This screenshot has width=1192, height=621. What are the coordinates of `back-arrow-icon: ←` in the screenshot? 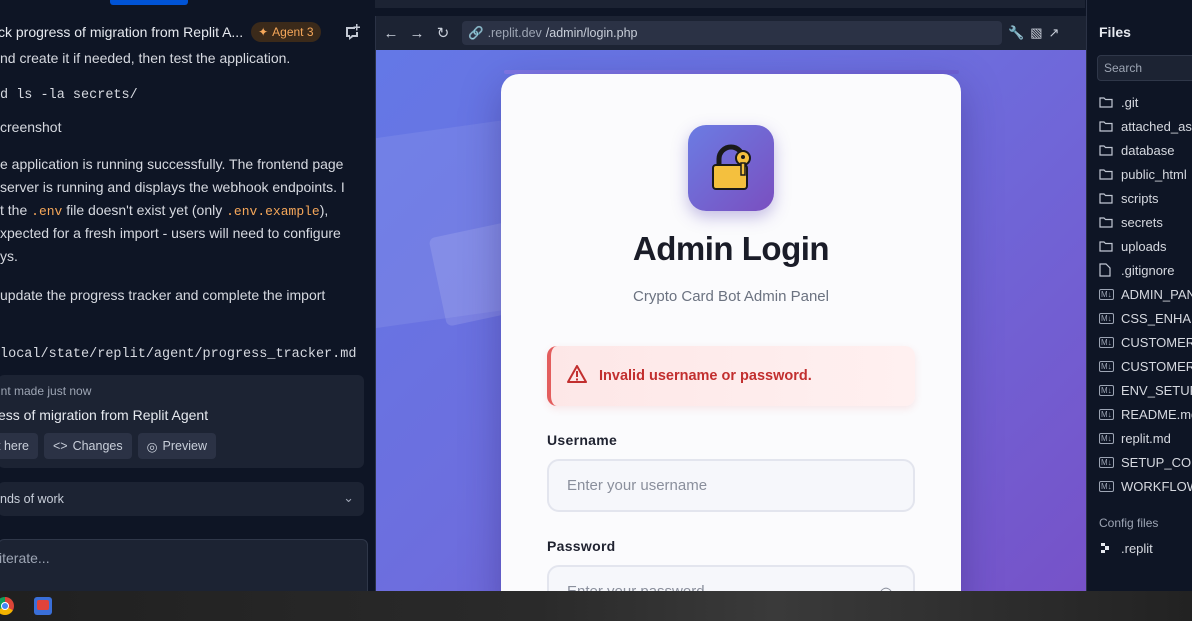 It's located at (391, 33).